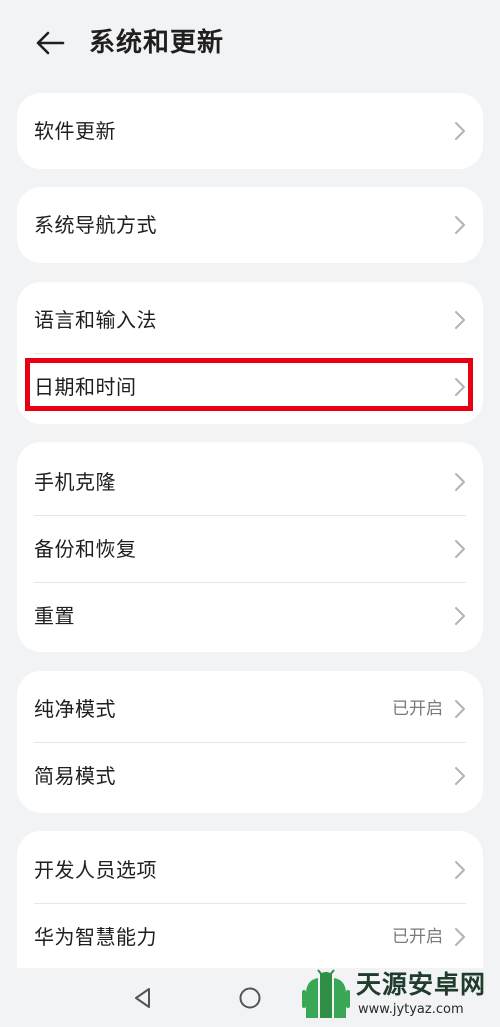  Describe the element at coordinates (85, 549) in the screenshot. I see `row-label: 备份和恢复` at that location.